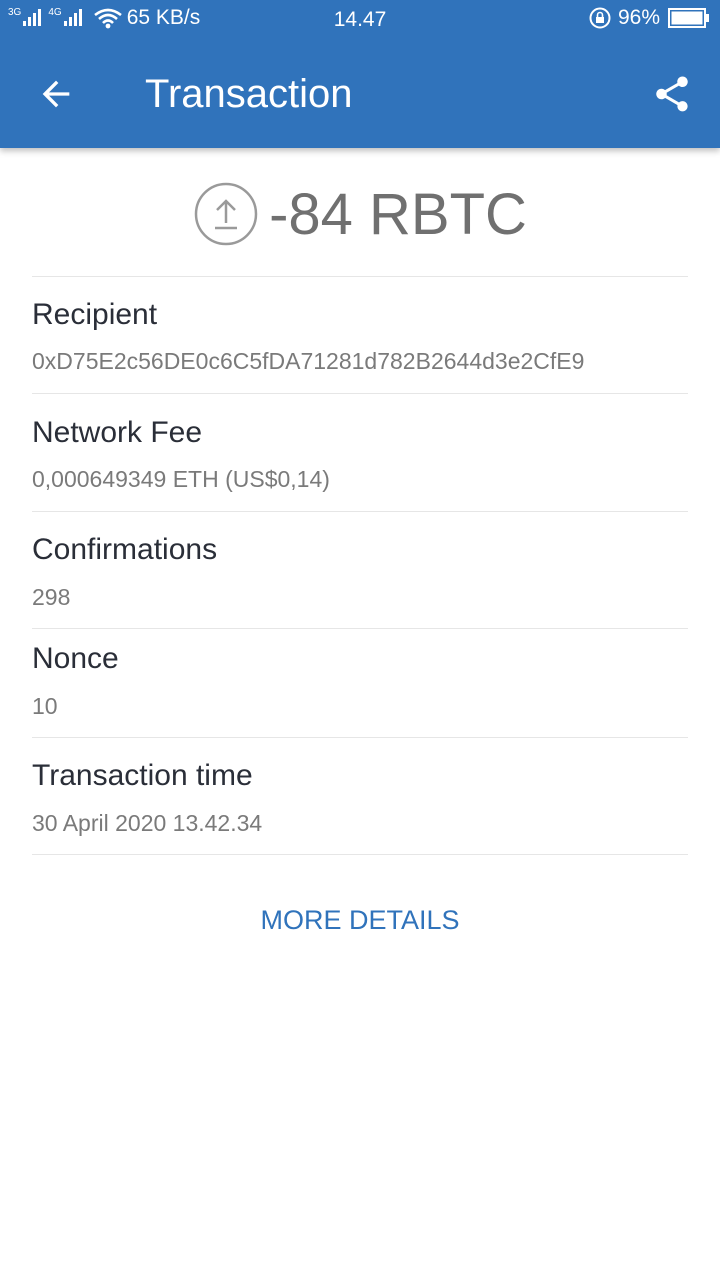 This screenshot has width=720, height=1280. What do you see at coordinates (638, 17) in the screenshot?
I see `battery-percent: 96%` at bounding box center [638, 17].